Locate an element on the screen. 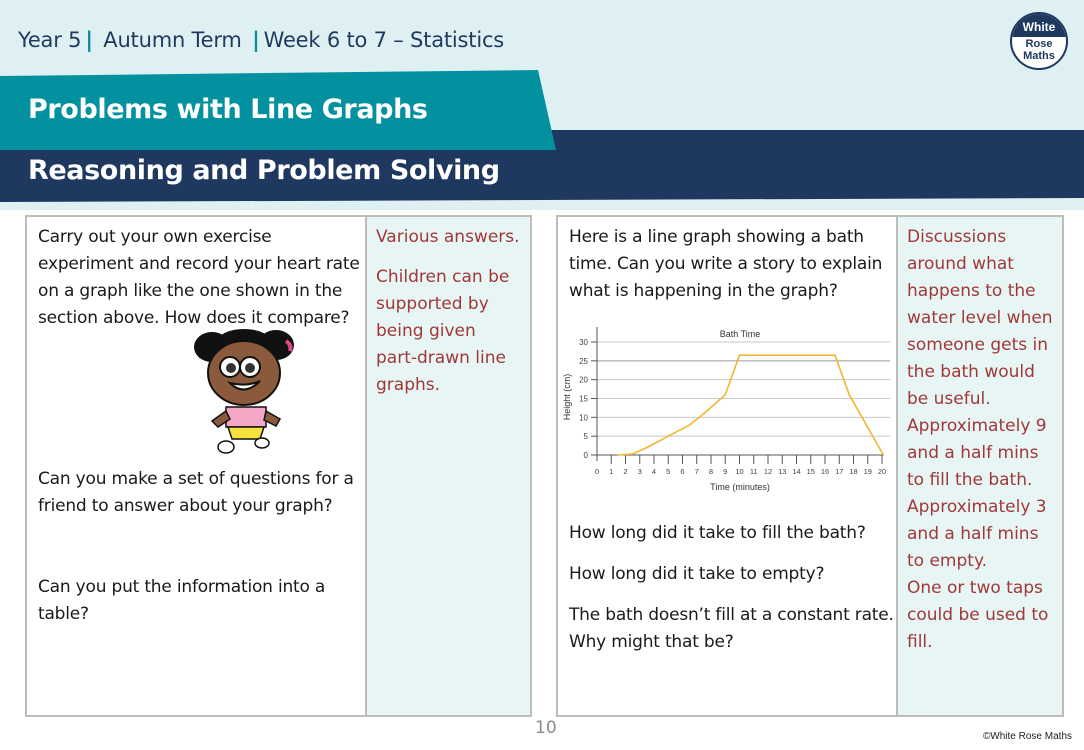 This screenshot has width=1084, height=750. chart-x-axis-label: Time (minutes) is located at coordinates (740, 487).